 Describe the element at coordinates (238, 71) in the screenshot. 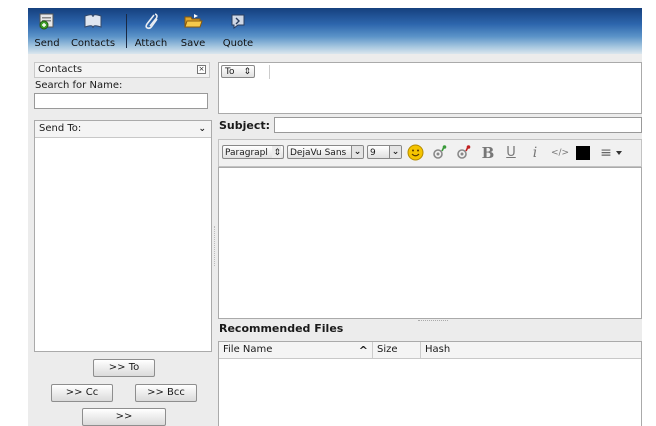

I see `recipient-type-select: To ⇕` at that location.